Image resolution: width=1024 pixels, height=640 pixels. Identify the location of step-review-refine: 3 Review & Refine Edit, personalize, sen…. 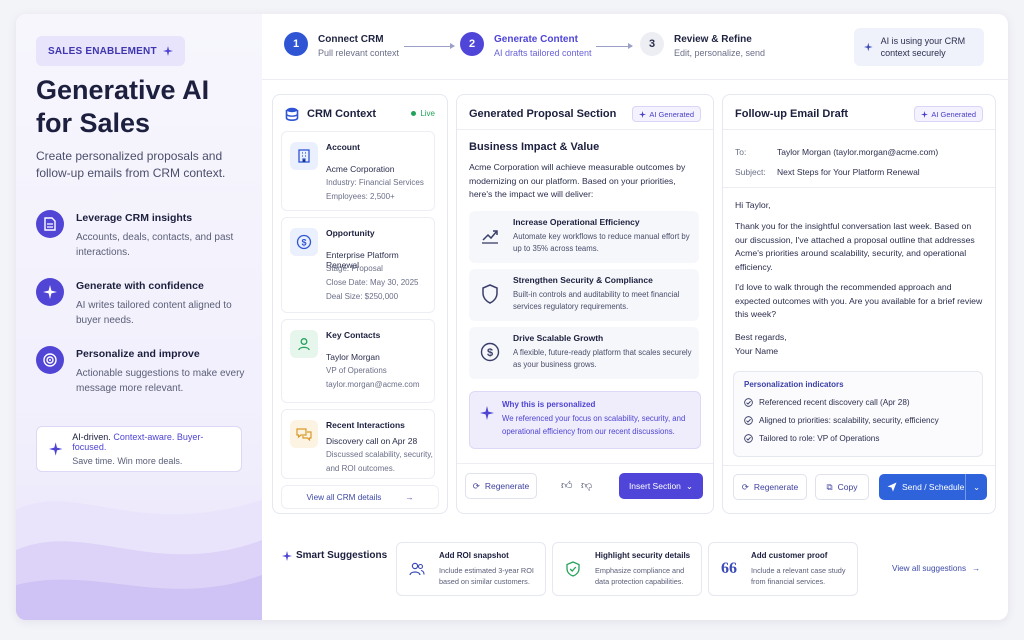
(702, 45).